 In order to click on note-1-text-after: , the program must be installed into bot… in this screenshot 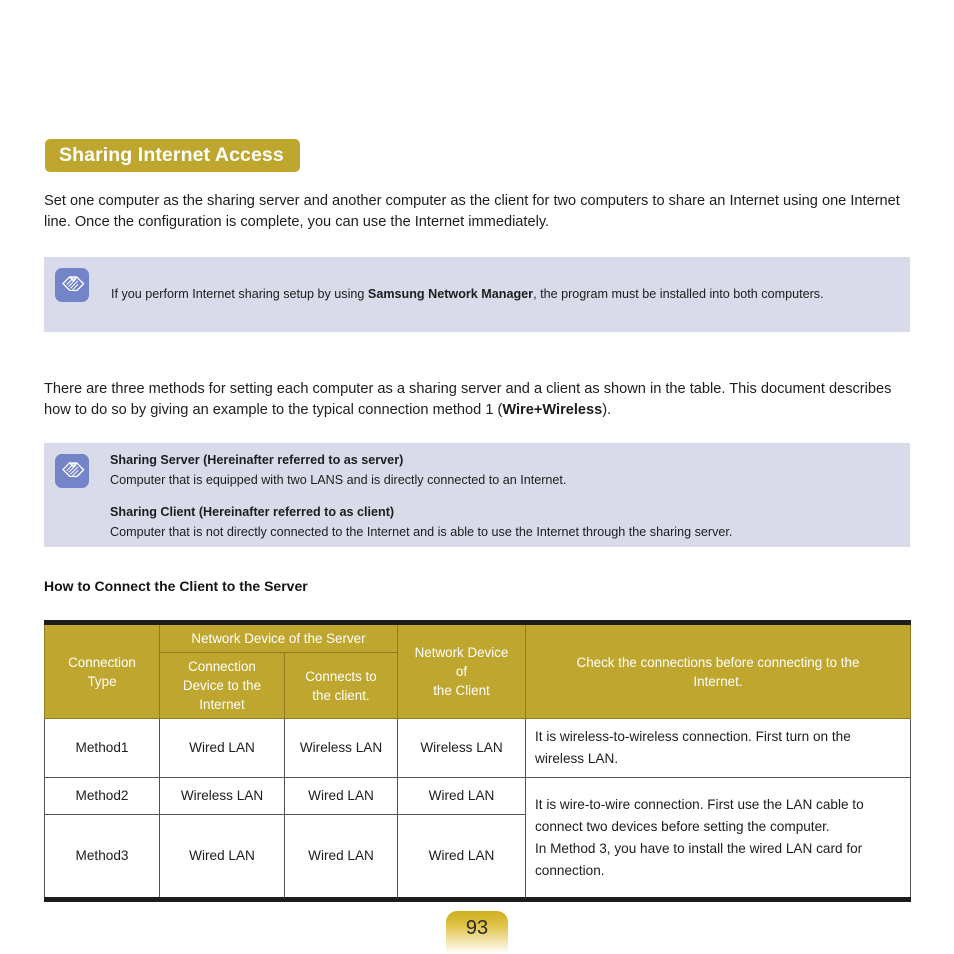, I will do `click(678, 294)`.